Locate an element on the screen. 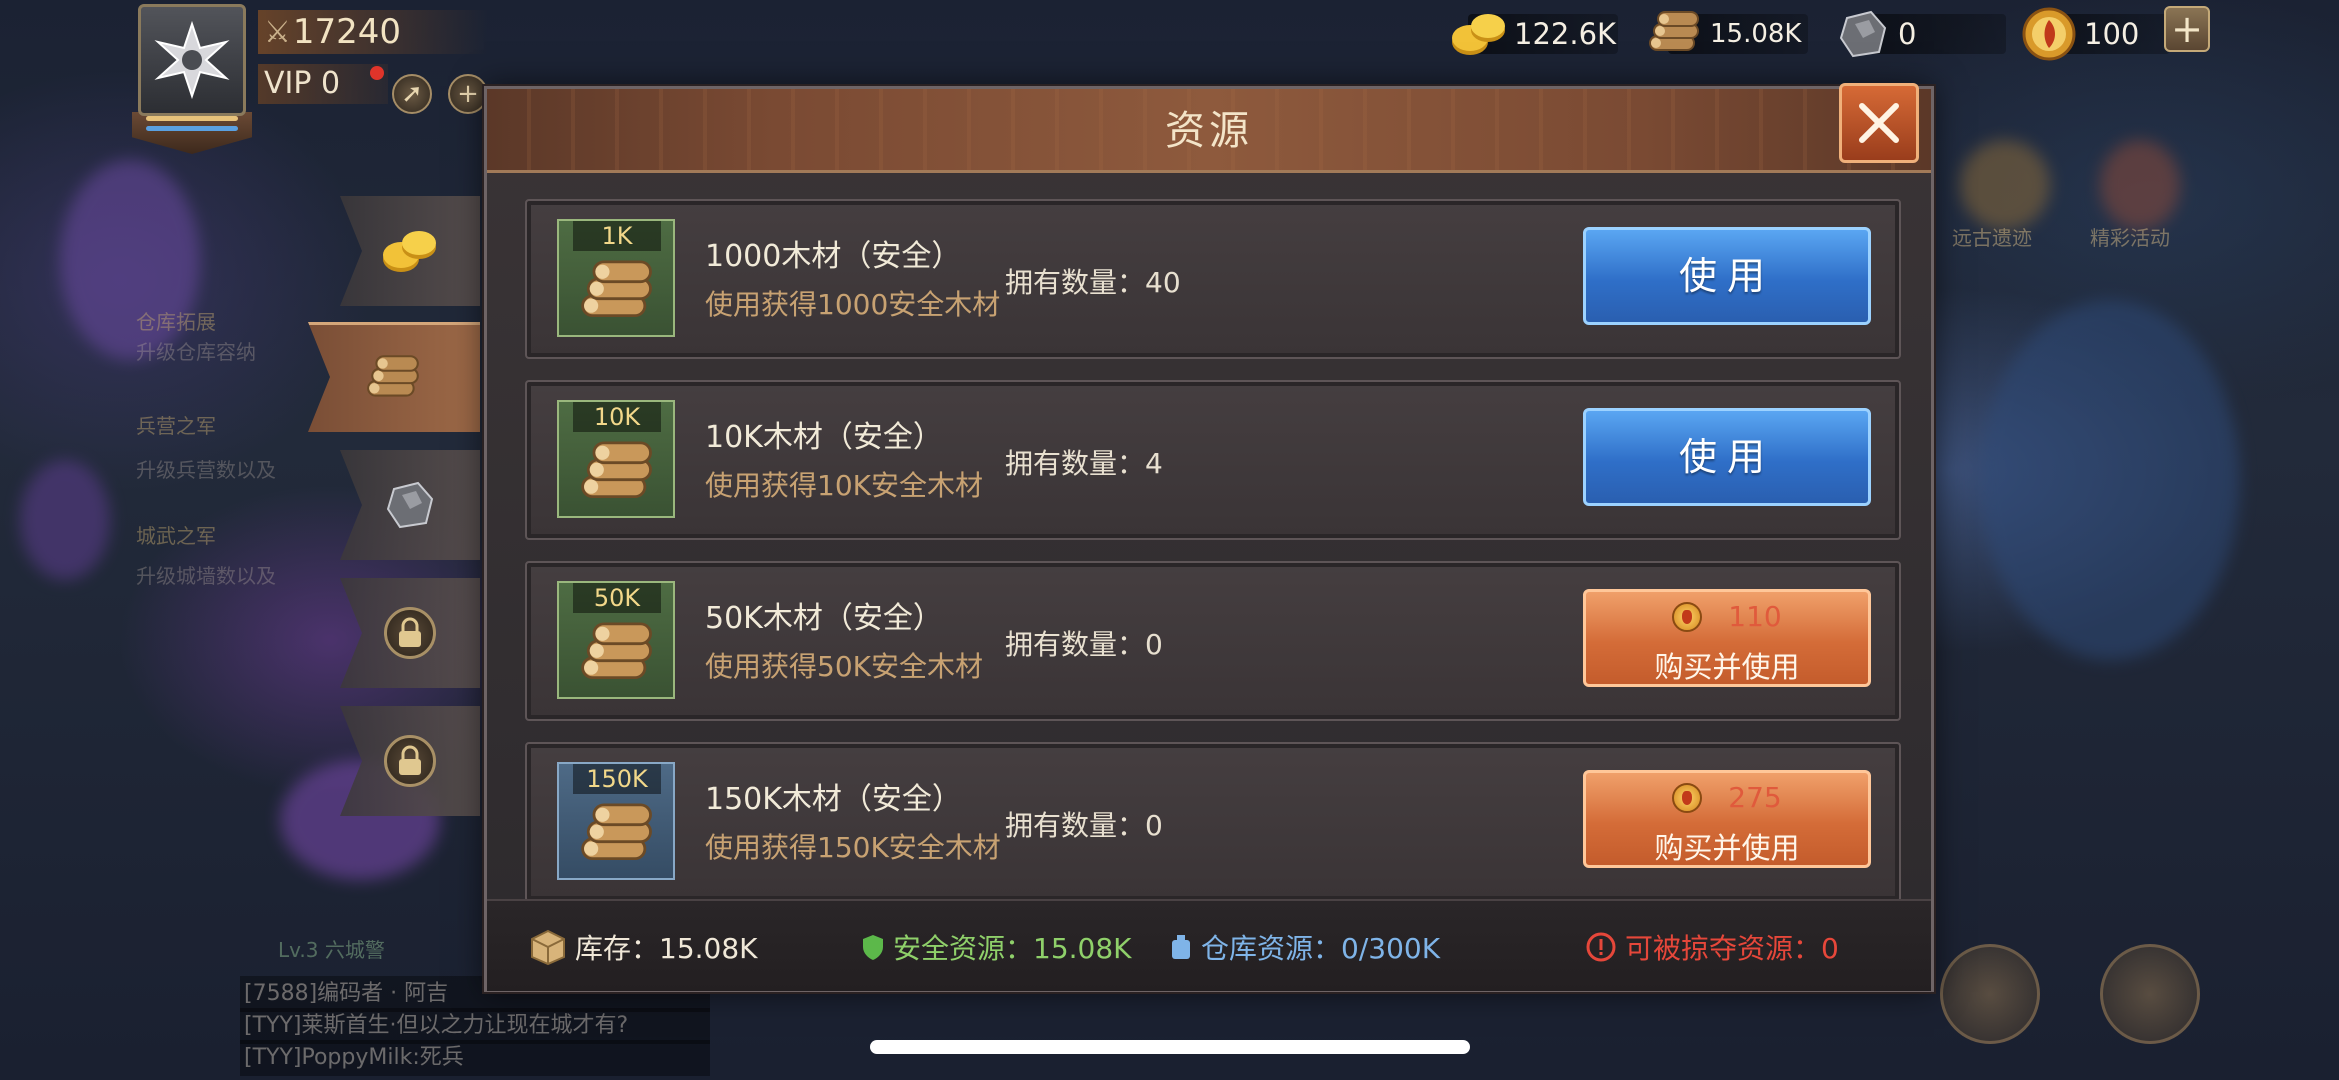 This screenshot has height=1080, width=2339. gem-resource: 100 is located at coordinates (2079, 34).